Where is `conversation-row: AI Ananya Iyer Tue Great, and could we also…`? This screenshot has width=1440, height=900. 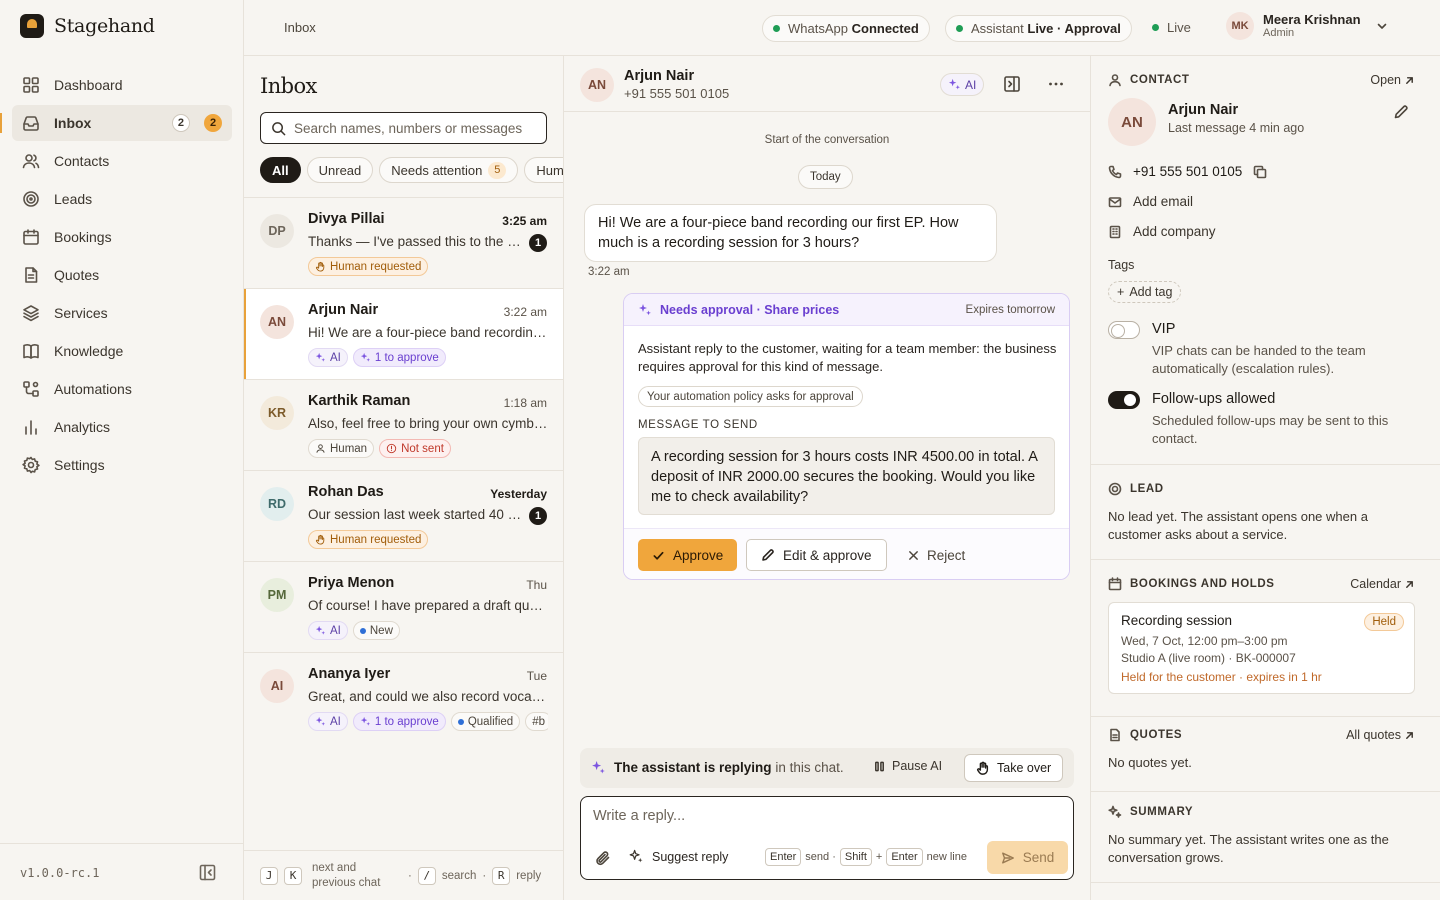 conversation-row: AI Ananya Iyer Tue Great, and could we also… is located at coordinates (403, 697).